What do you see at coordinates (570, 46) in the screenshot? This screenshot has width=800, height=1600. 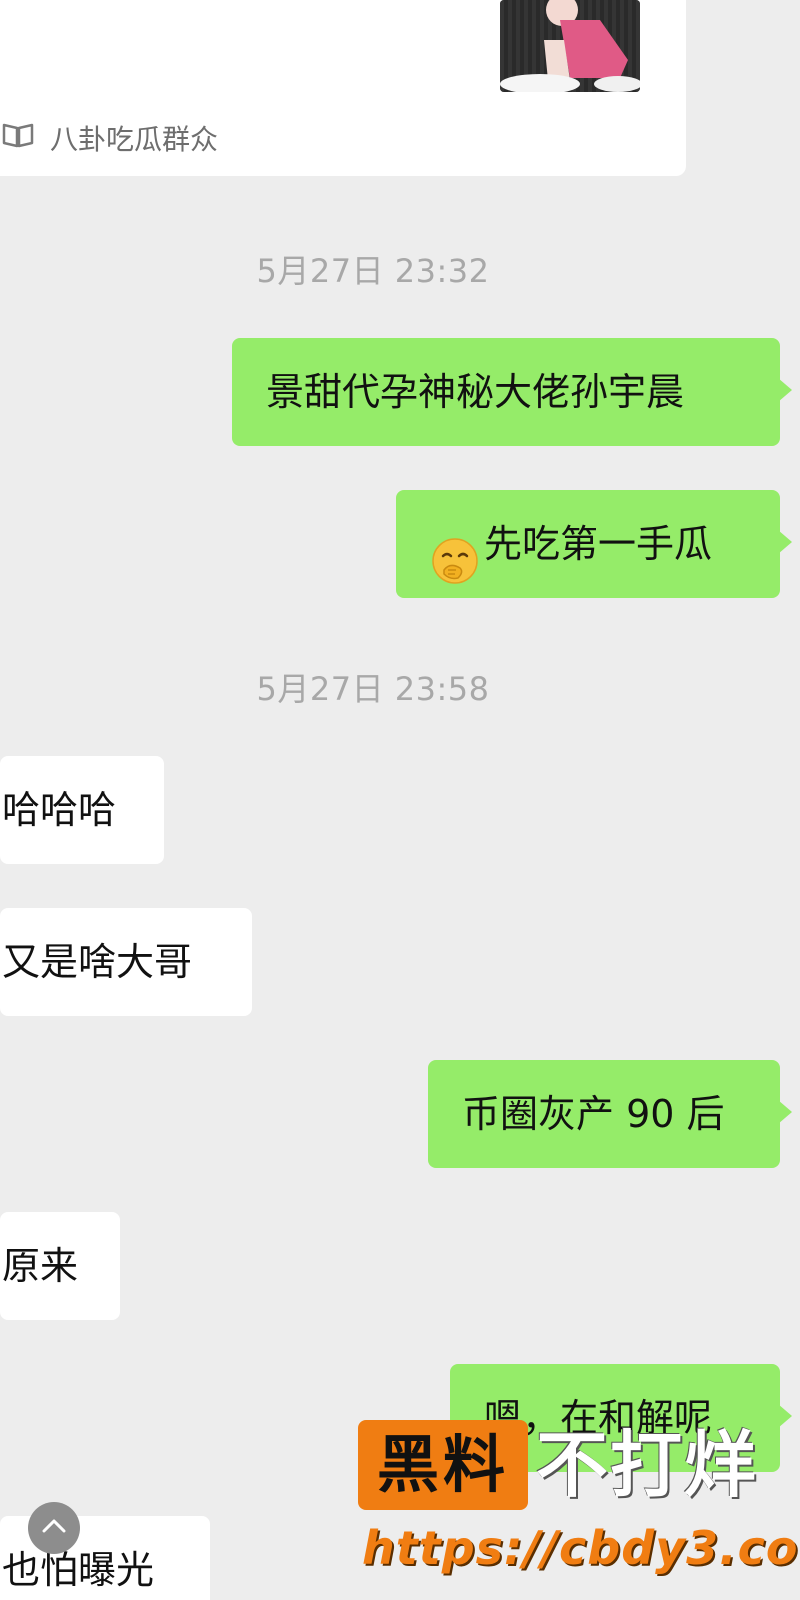 I see `article-thumbnail` at bounding box center [570, 46].